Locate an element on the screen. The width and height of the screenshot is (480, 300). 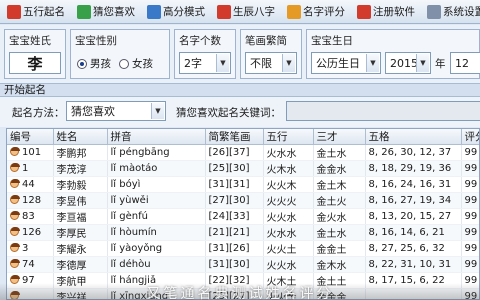
cell-pinyin: lǐ bóyì is located at coordinates (156, 184).